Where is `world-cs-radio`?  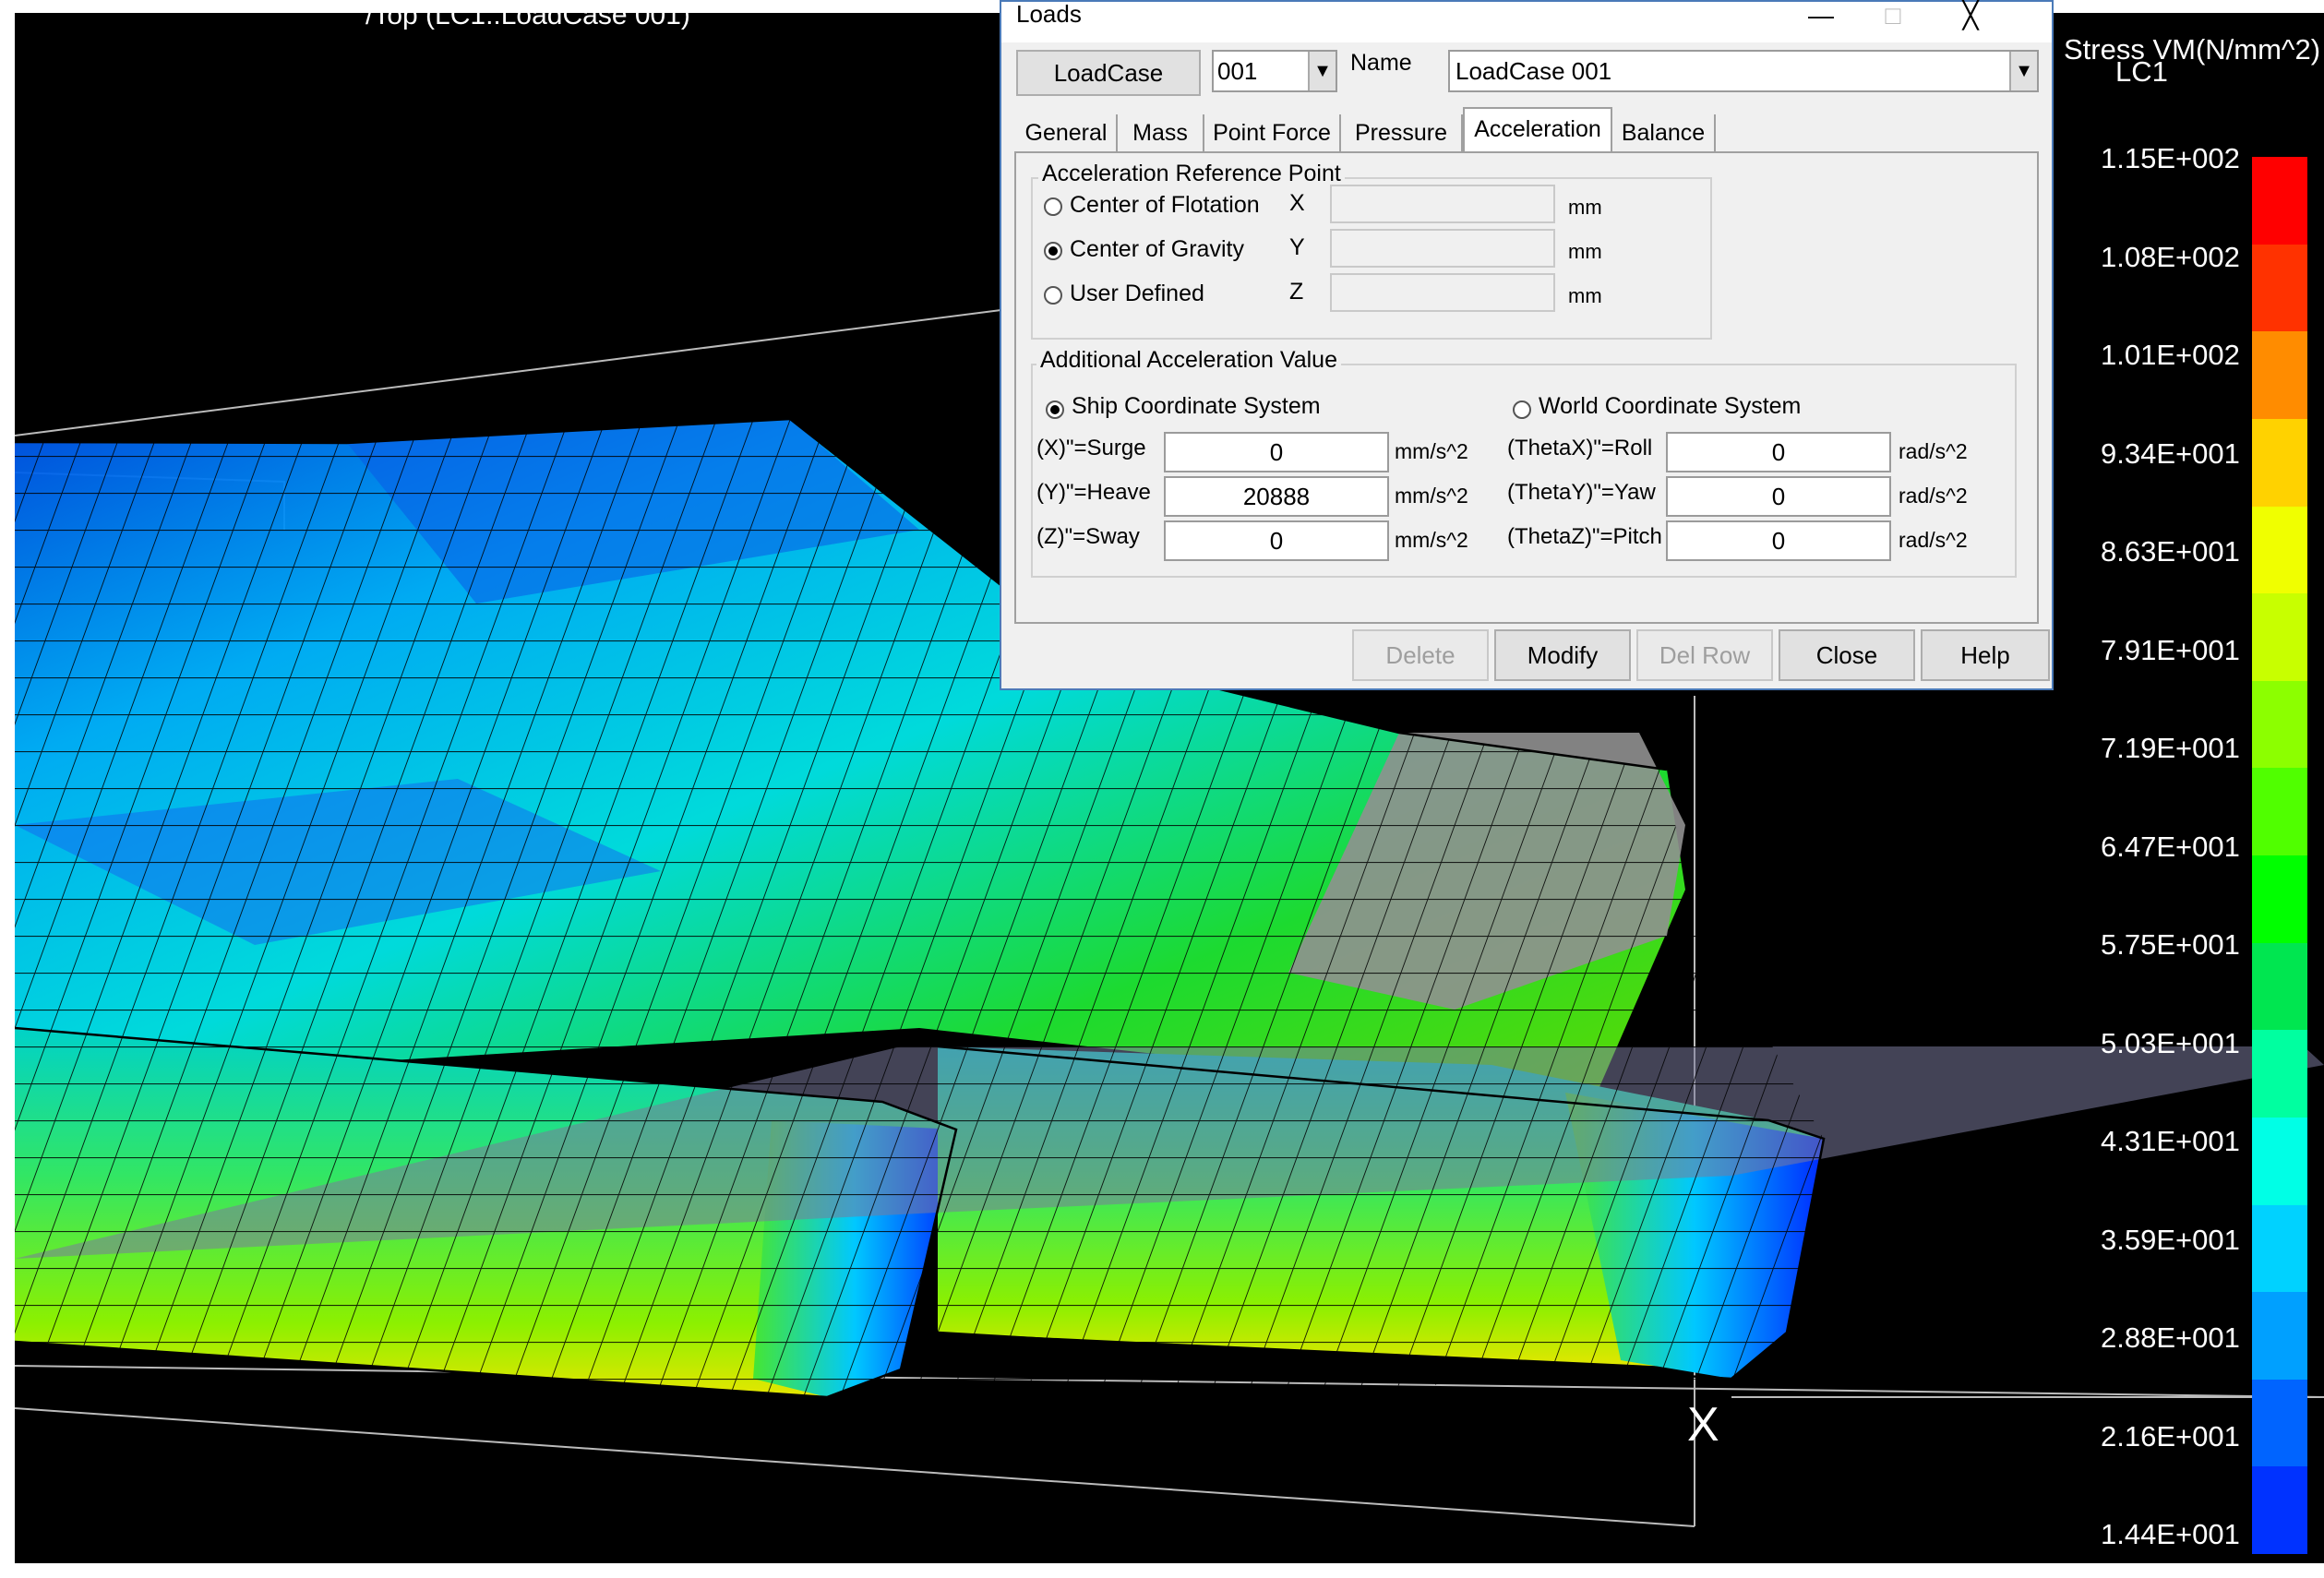 world-cs-radio is located at coordinates (1522, 409).